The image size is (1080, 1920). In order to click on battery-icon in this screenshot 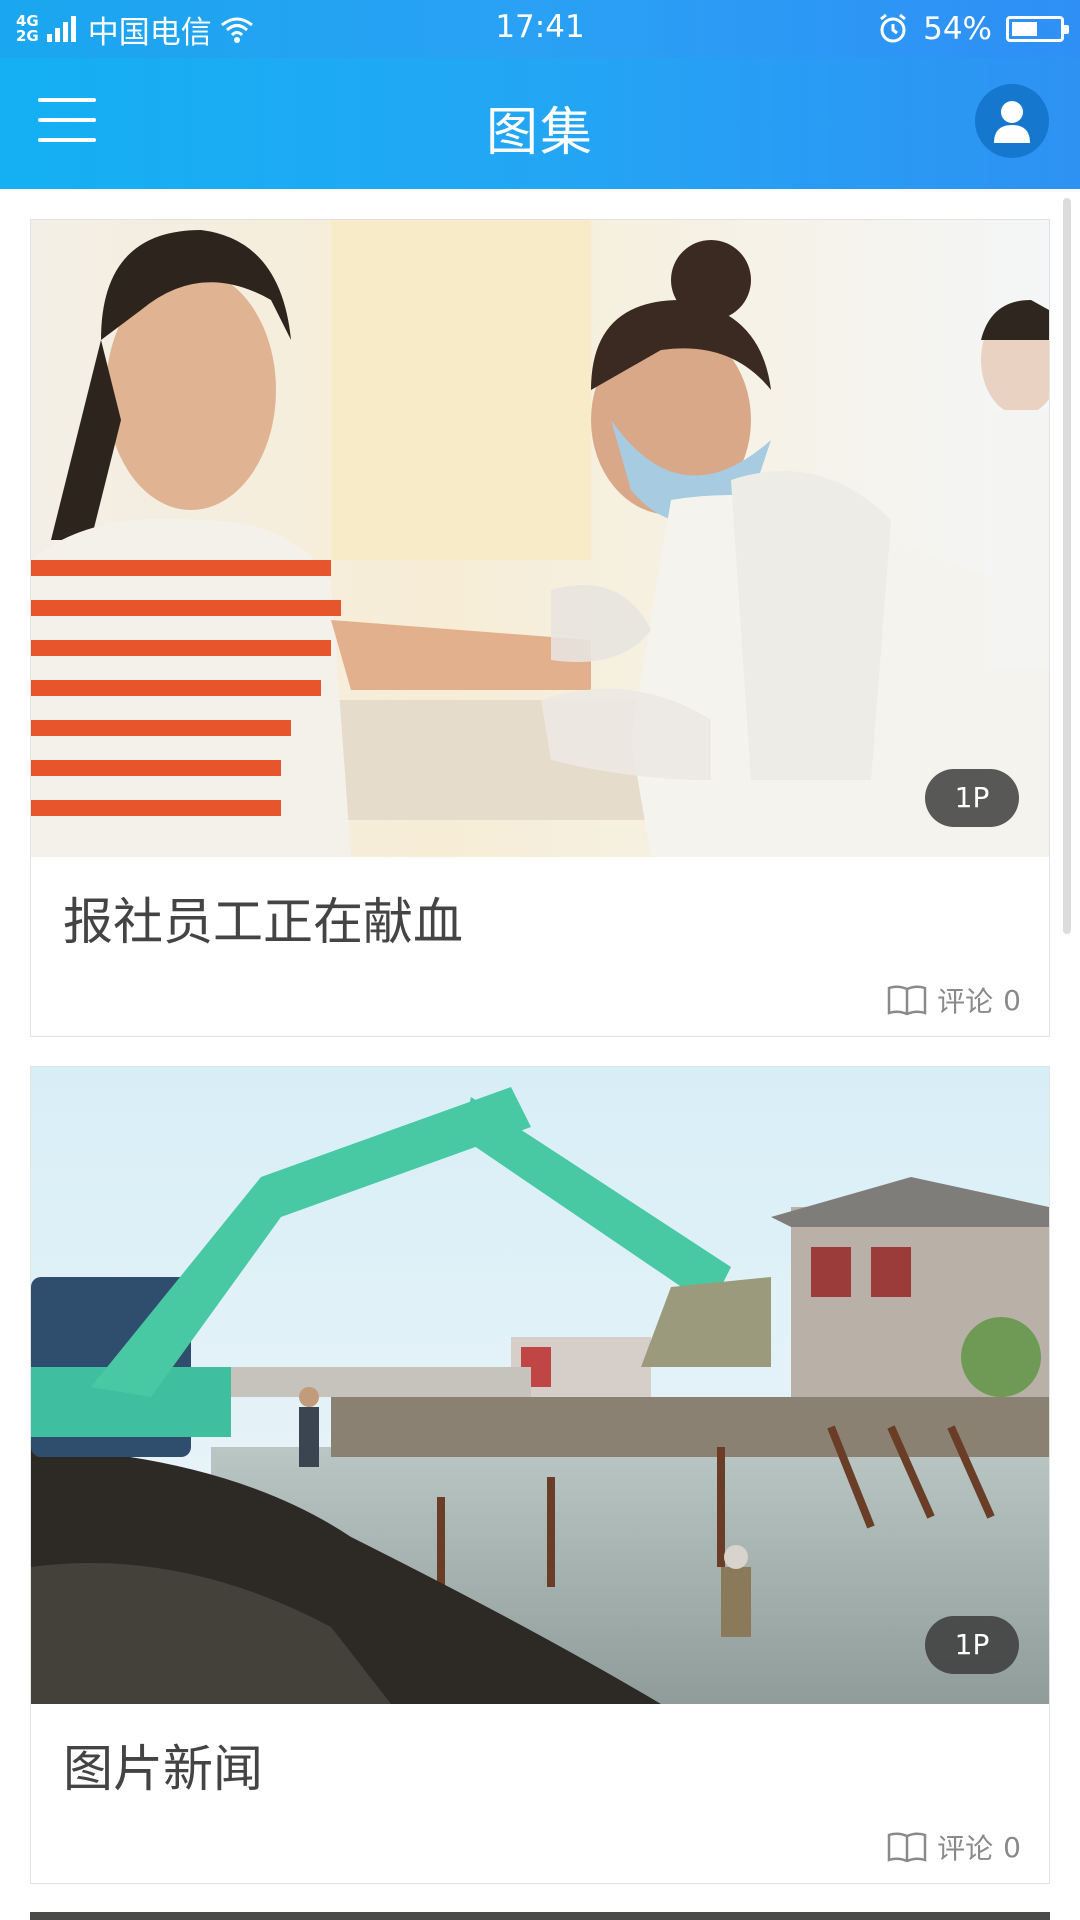, I will do `click(1037, 29)`.